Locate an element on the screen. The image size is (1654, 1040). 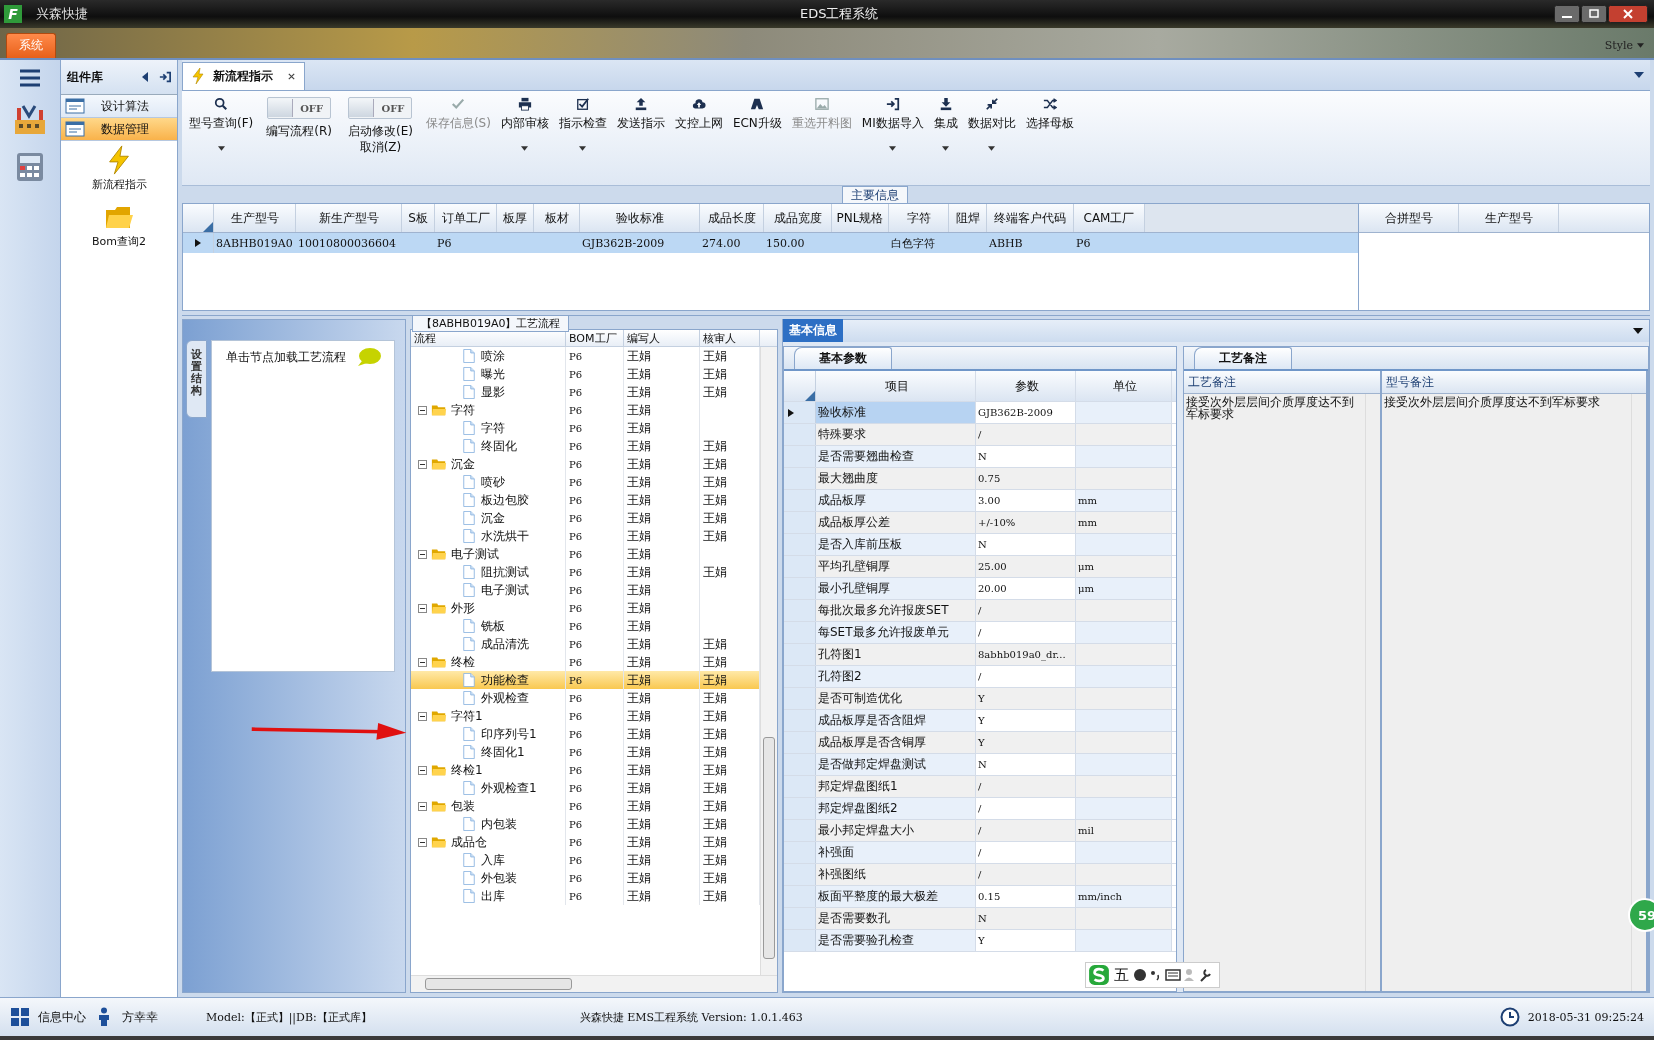
toolbar-button: 指示检查 is located at coordinates (582, 124).